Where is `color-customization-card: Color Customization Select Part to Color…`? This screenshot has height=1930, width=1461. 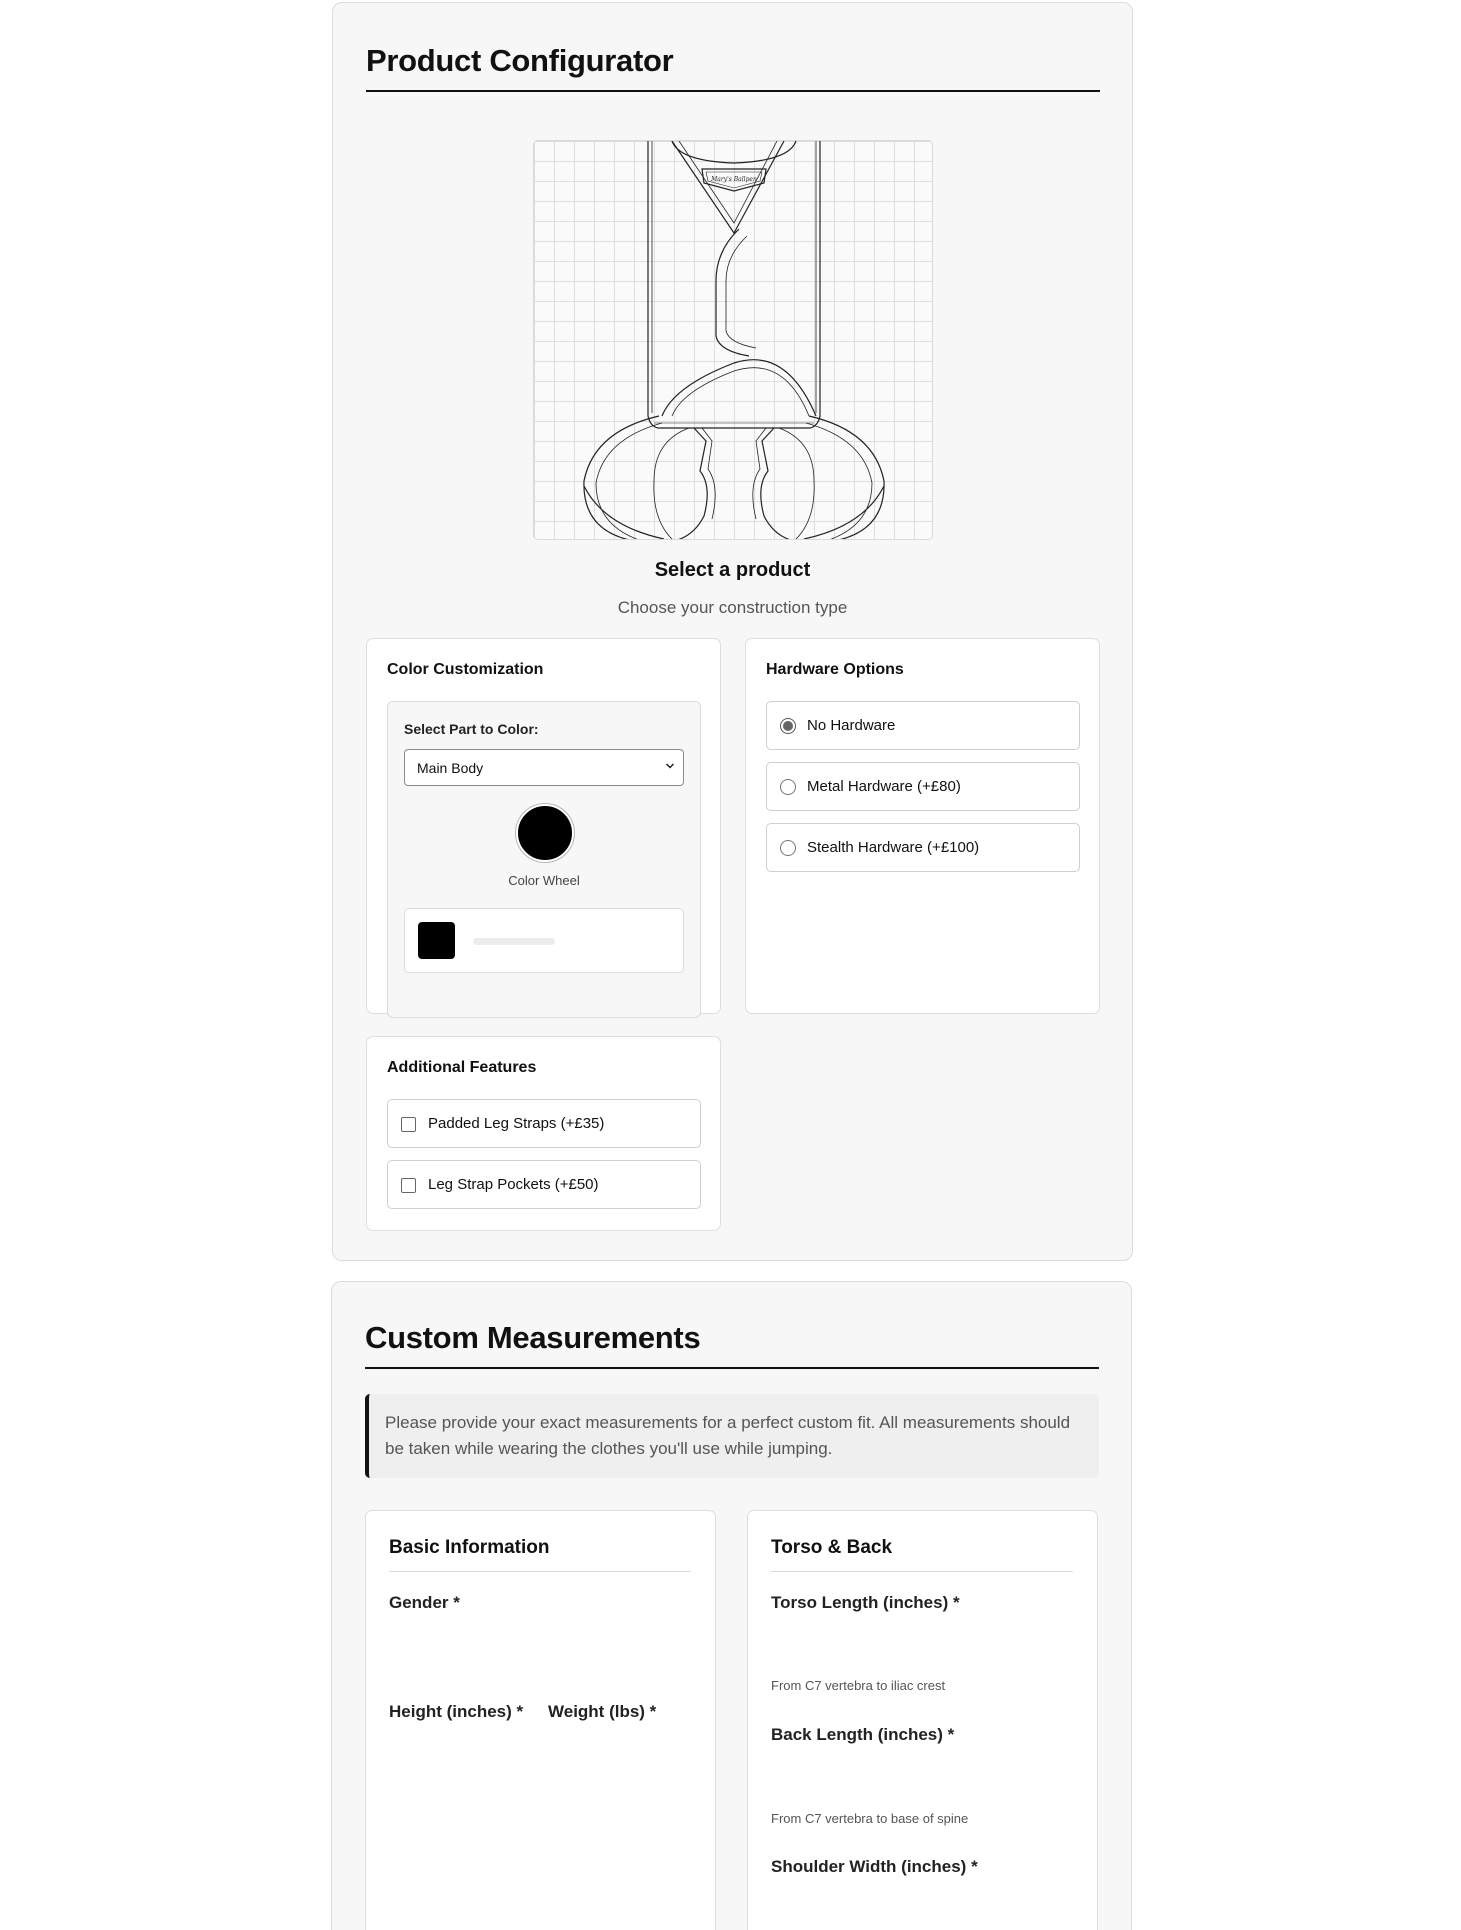 color-customization-card: Color Customization Select Part to Color… is located at coordinates (543, 828).